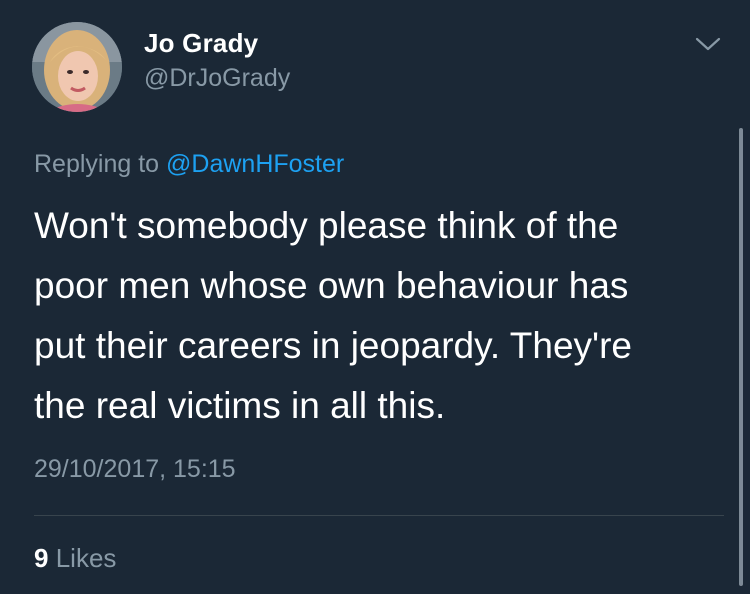 The width and height of the screenshot is (750, 594). Describe the element at coordinates (240, 405) in the screenshot. I see `tweet-text-line: the real victims in all this.` at that location.